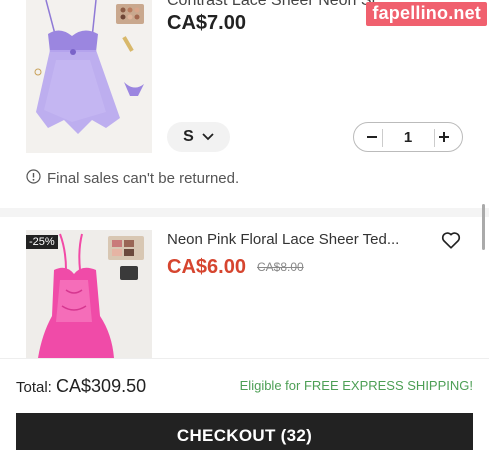 The image size is (489, 450). What do you see at coordinates (143, 178) in the screenshot?
I see `final-sale-text: Final sales can't be returned.` at bounding box center [143, 178].